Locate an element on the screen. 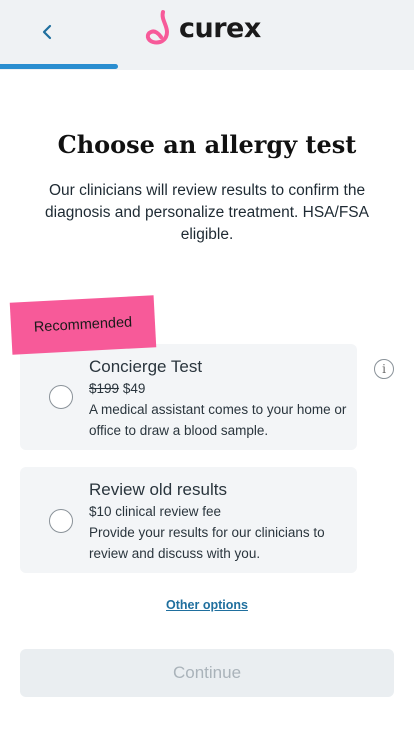 The height and width of the screenshot is (736, 414). recommended-badge: Recommended is located at coordinates (83, 325).